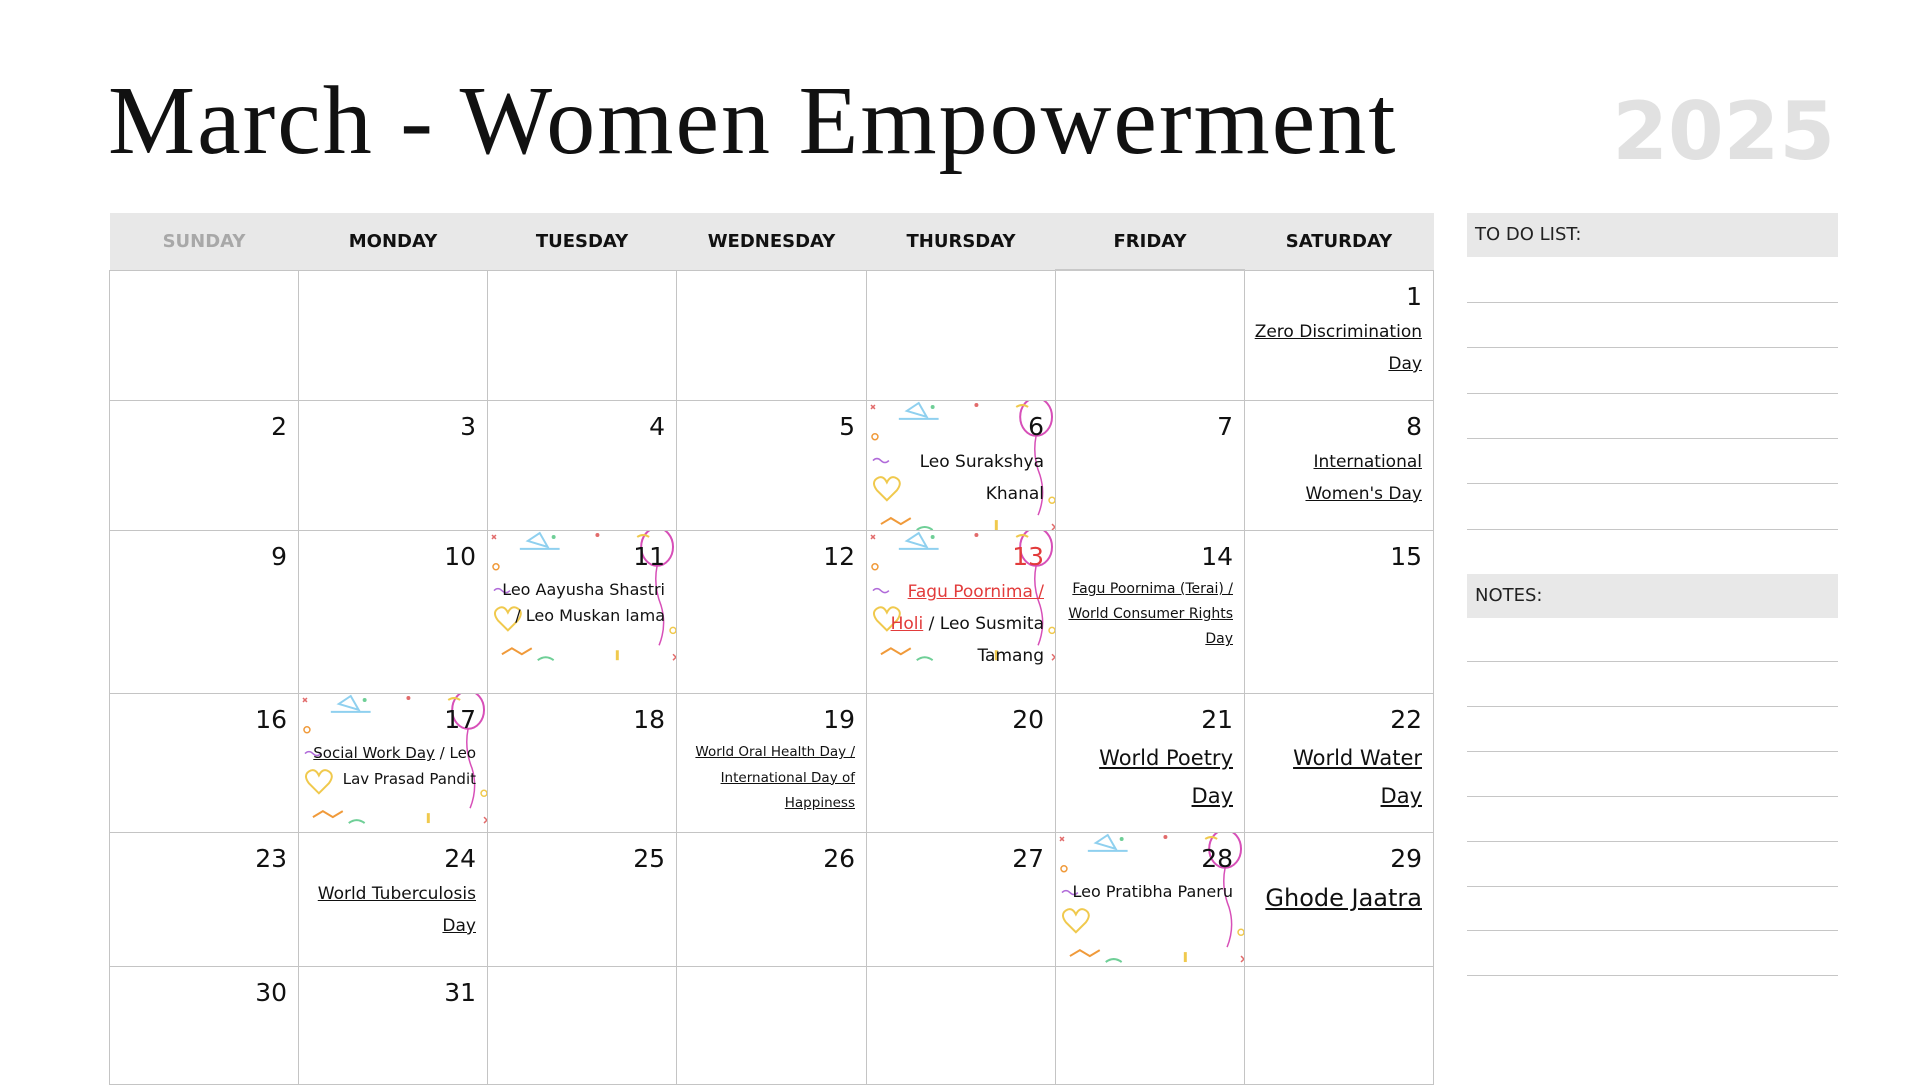 The height and width of the screenshot is (1085, 1920). I want to click on day-cell-9: 9, so click(204, 611).